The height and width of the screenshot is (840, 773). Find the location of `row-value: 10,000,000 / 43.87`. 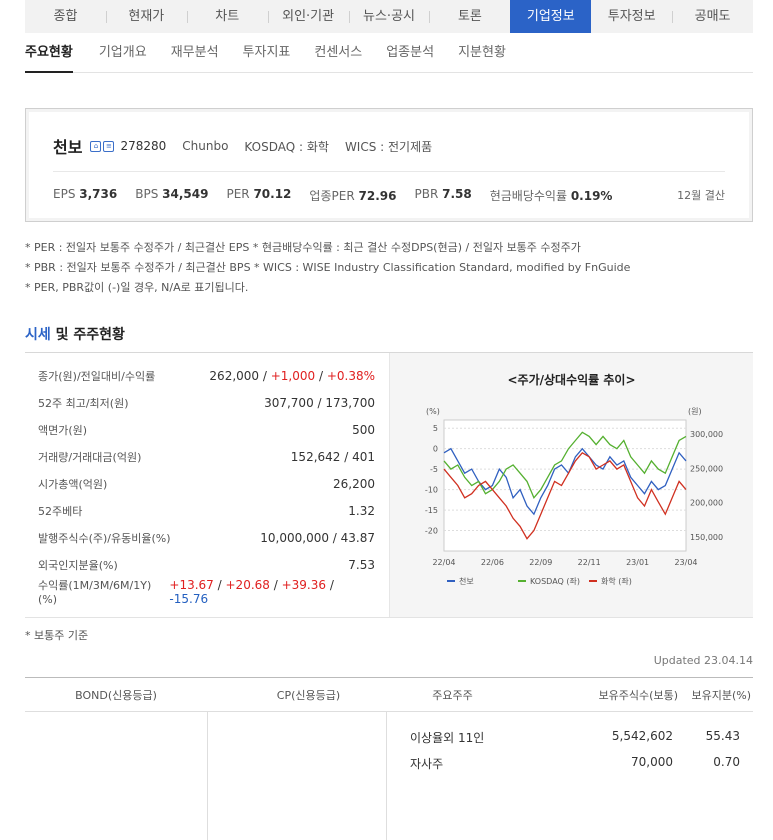

row-value: 10,000,000 / 43.87 is located at coordinates (317, 538).